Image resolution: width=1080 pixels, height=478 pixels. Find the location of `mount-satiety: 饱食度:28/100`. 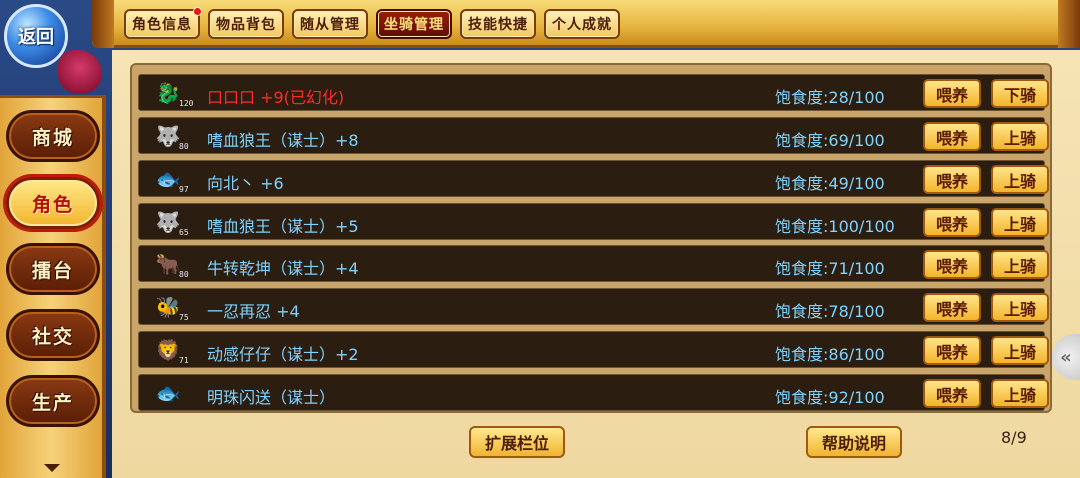

mount-satiety: 饱食度:28/100 is located at coordinates (830, 97).